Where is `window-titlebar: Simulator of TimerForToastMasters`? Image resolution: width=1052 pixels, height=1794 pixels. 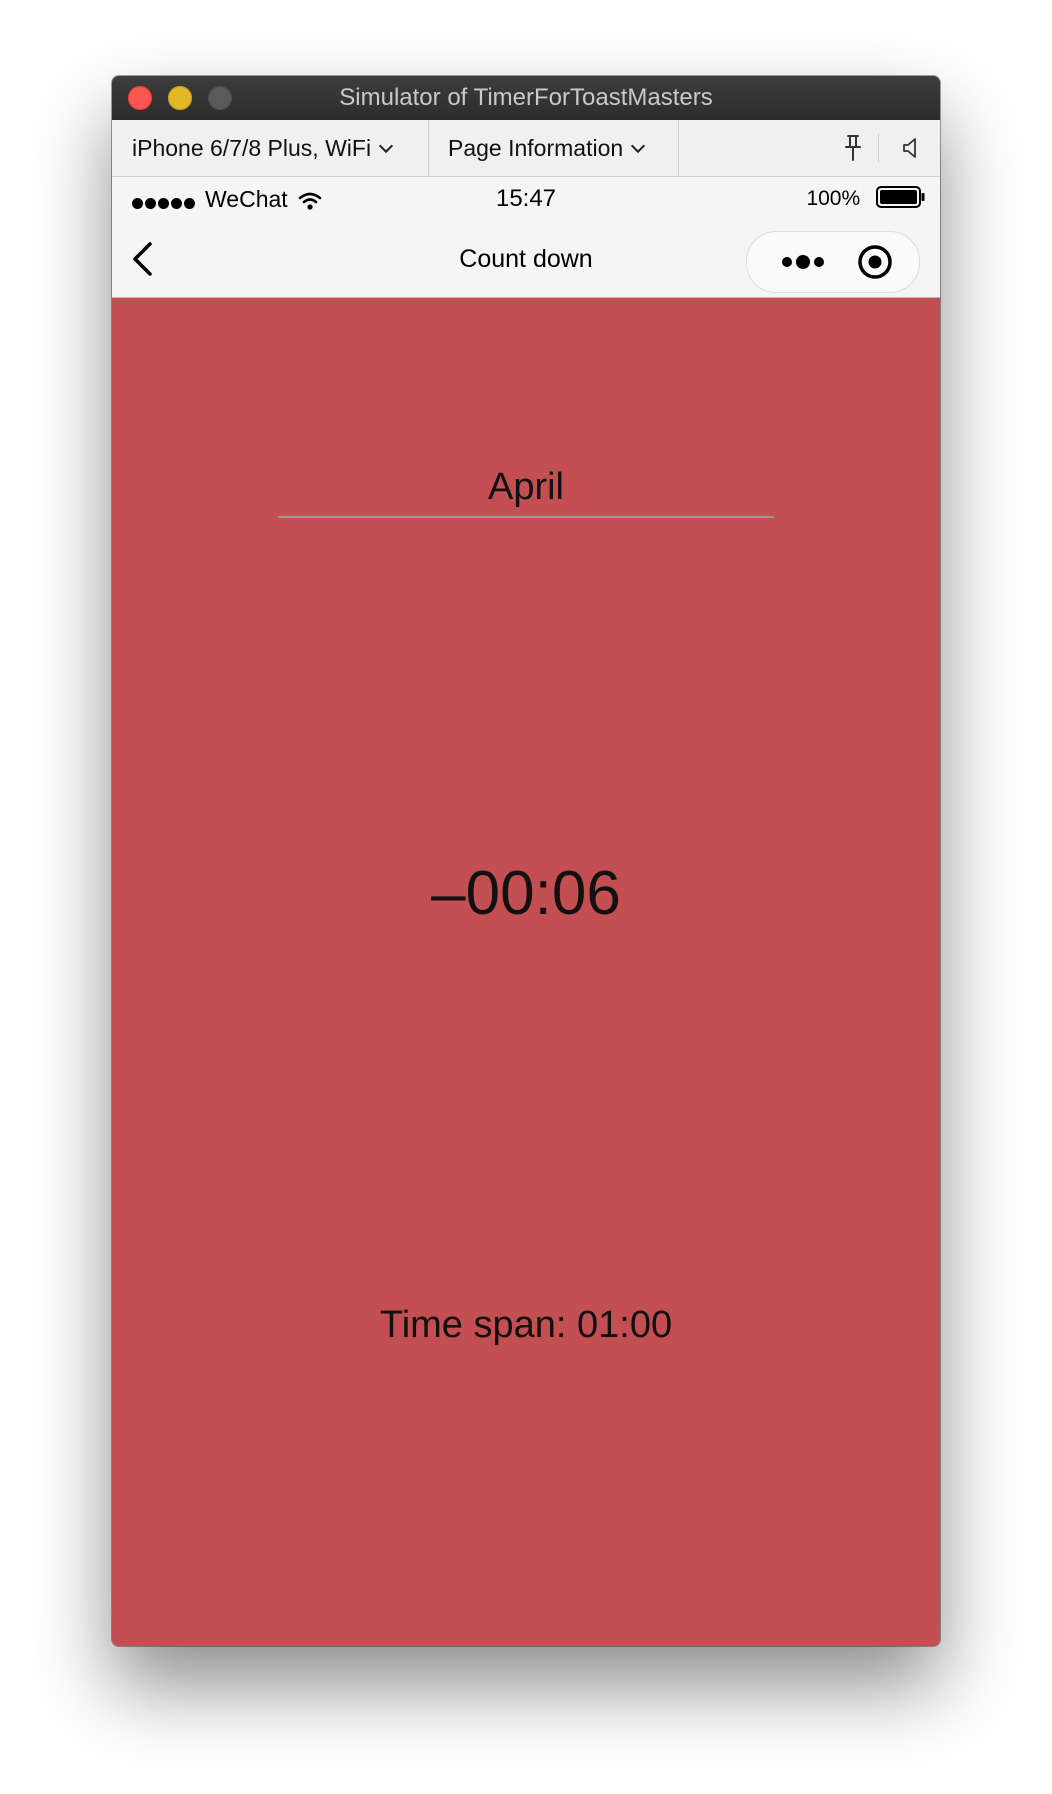 window-titlebar: Simulator of TimerForToastMasters is located at coordinates (526, 98).